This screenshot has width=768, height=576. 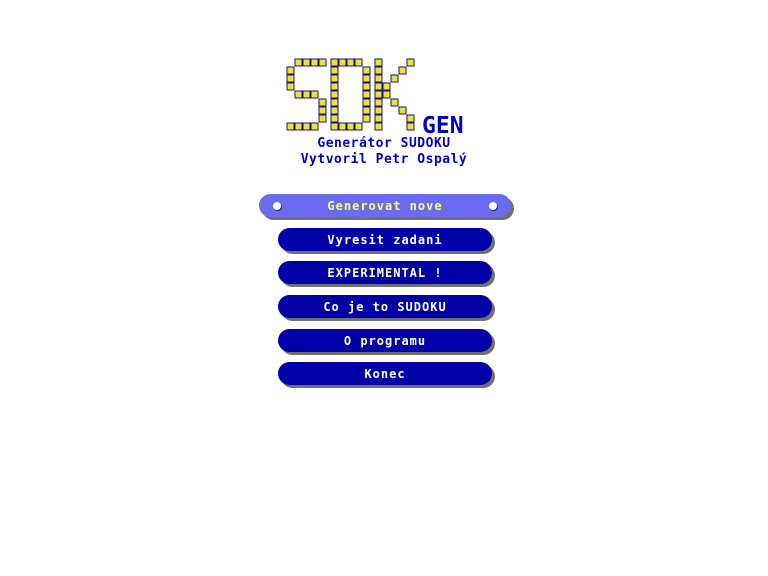 I want to click on about-sudoku-label: Co je to SUDOKU, so click(x=385, y=306).